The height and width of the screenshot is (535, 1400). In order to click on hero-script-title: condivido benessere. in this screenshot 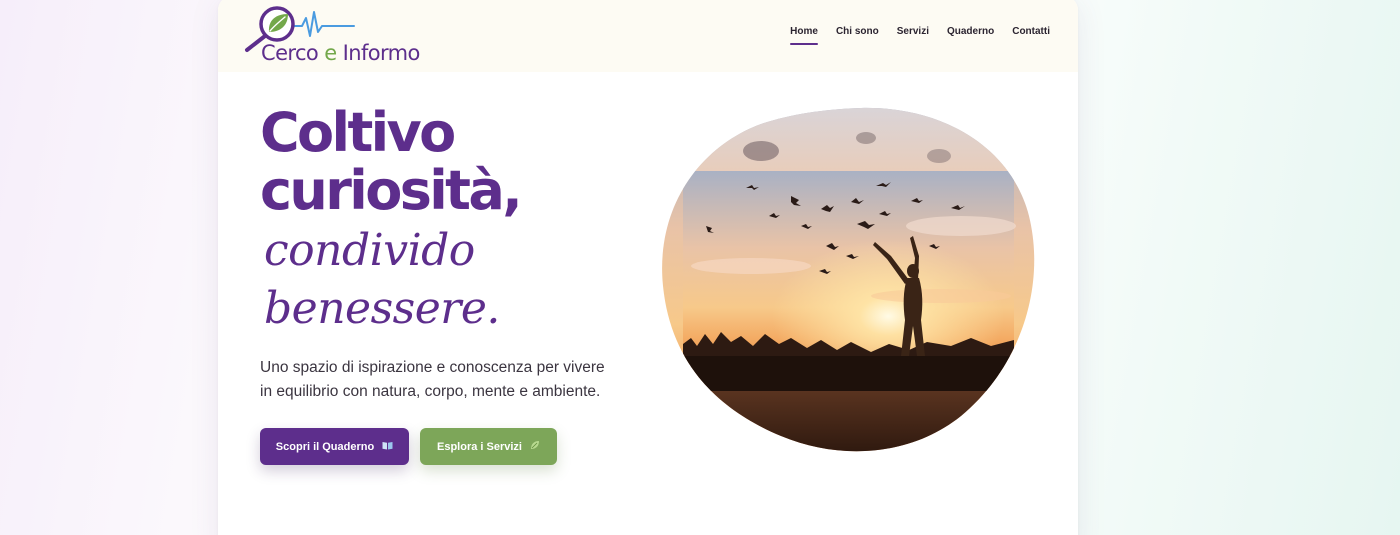, I will do `click(382, 280)`.